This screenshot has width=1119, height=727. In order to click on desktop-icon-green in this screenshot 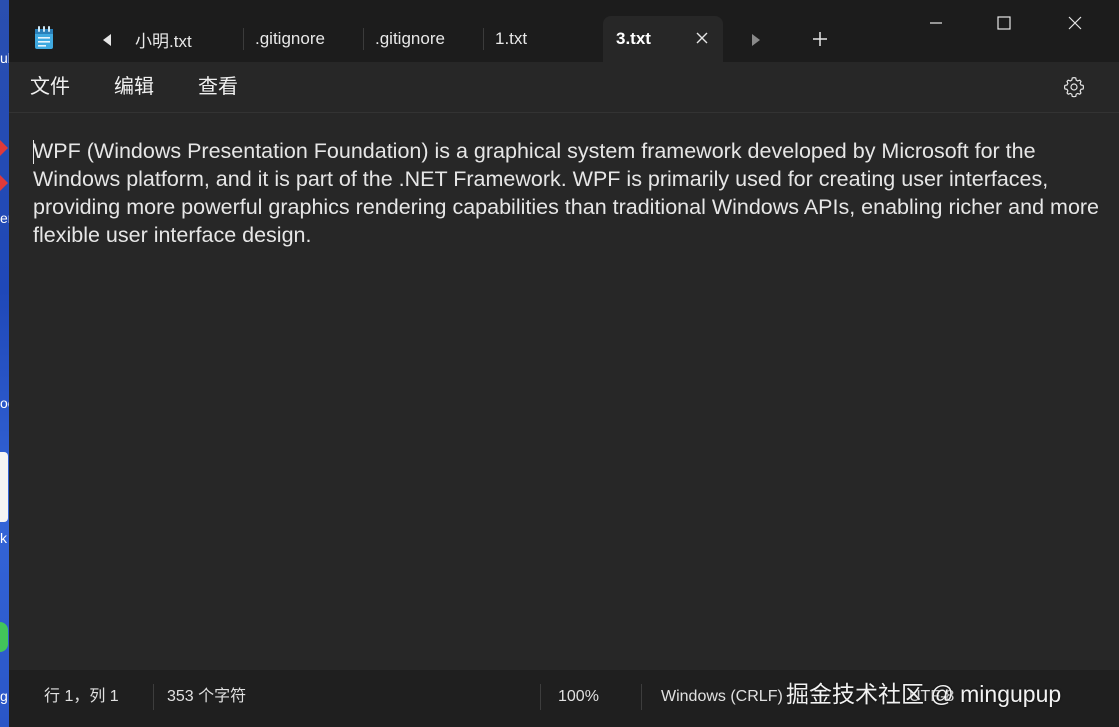, I will do `click(4, 637)`.